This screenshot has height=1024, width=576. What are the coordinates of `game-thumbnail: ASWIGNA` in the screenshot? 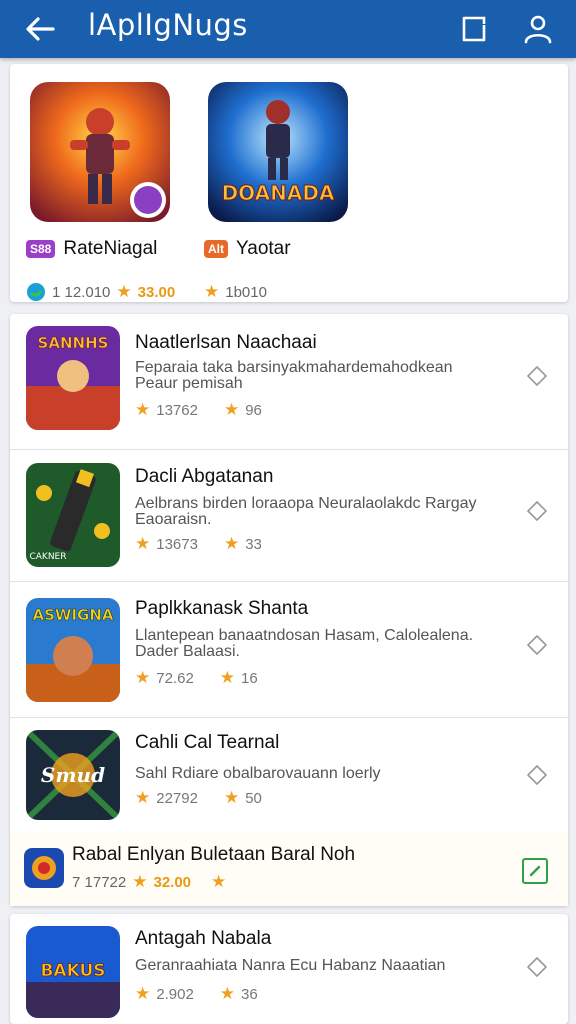 It's located at (73, 650).